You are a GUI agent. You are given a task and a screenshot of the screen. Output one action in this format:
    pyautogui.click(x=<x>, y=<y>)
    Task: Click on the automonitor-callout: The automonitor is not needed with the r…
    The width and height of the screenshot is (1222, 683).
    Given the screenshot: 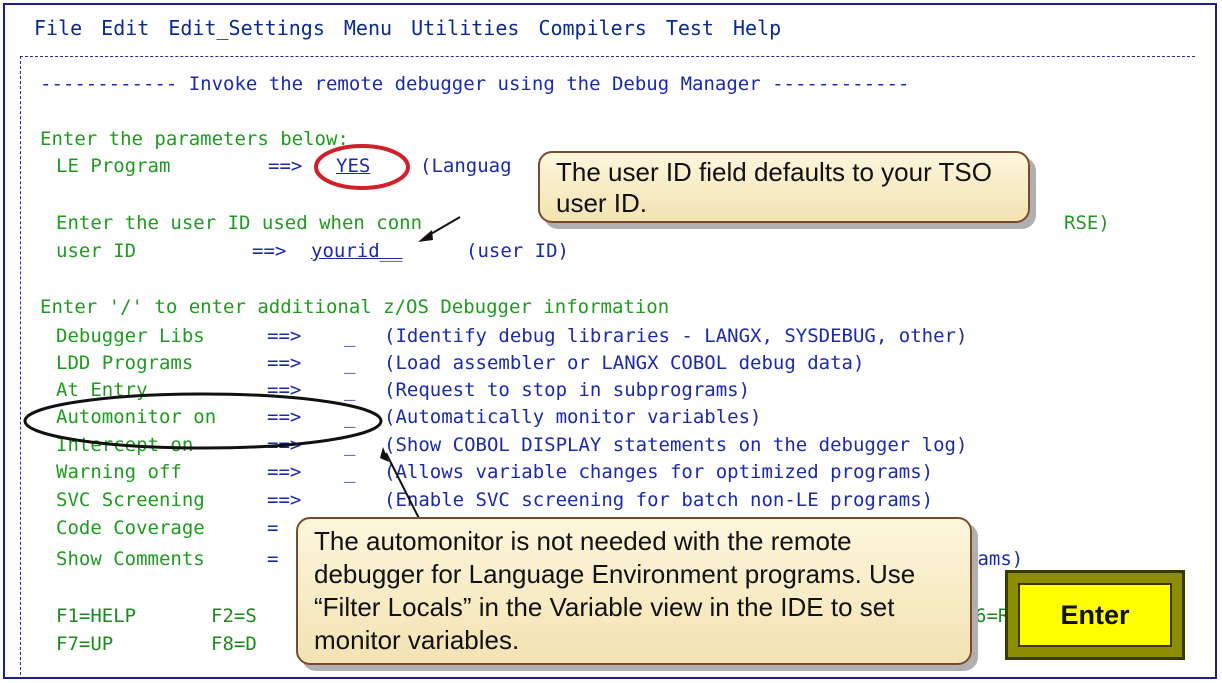 What is the action you would take?
    pyautogui.click(x=634, y=591)
    